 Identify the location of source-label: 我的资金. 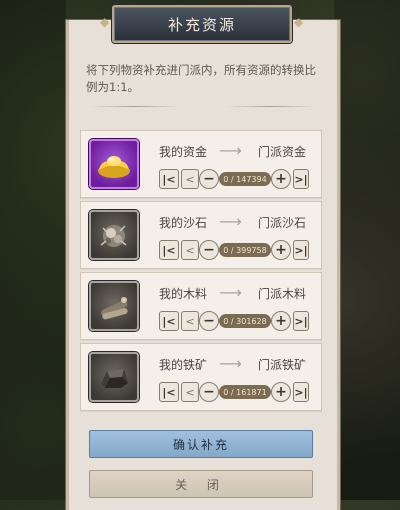
(183, 152).